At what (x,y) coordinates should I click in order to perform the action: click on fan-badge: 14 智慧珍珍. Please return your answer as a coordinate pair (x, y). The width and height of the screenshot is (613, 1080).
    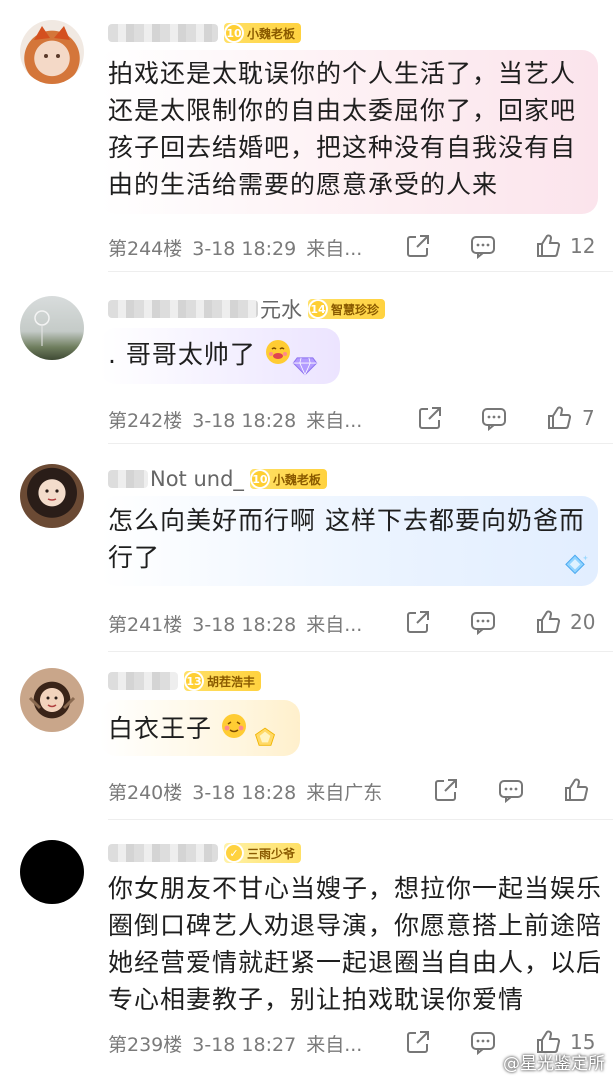
    Looking at the image, I should click on (347, 309).